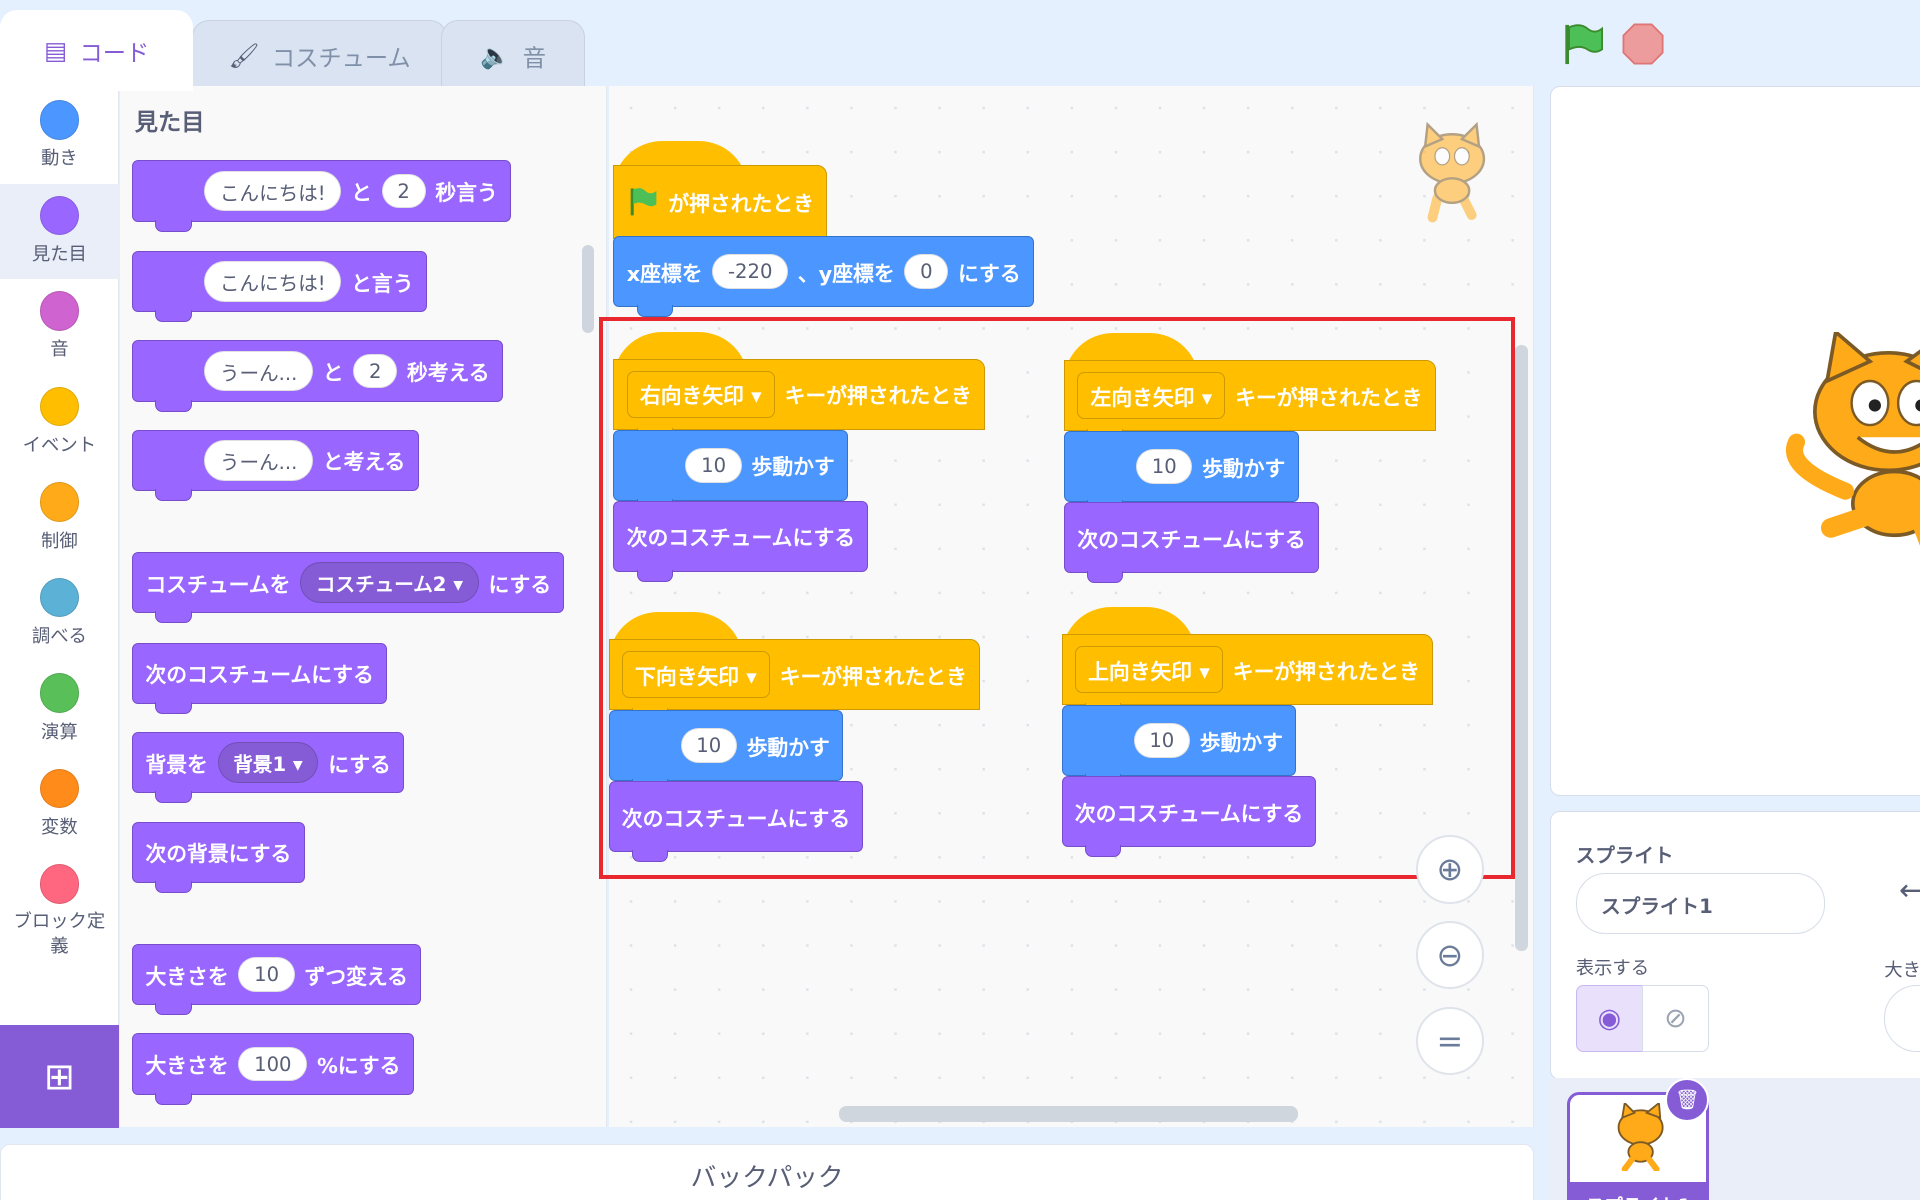 The width and height of the screenshot is (1920, 1200). I want to click on add-extension-button: ⊞, so click(59, 1076).